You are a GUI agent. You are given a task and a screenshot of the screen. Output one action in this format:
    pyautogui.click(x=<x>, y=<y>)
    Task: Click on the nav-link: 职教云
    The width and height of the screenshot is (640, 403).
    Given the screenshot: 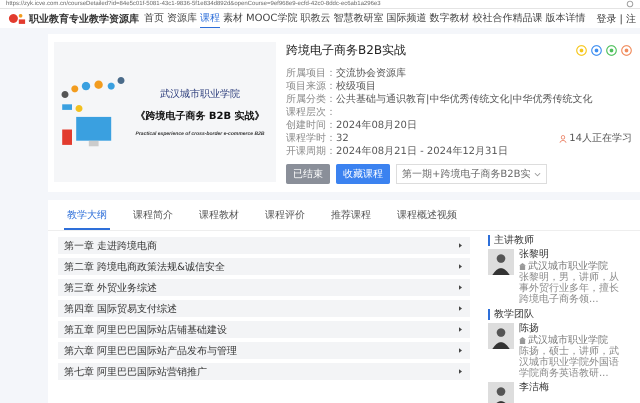 What is the action you would take?
    pyautogui.click(x=315, y=18)
    